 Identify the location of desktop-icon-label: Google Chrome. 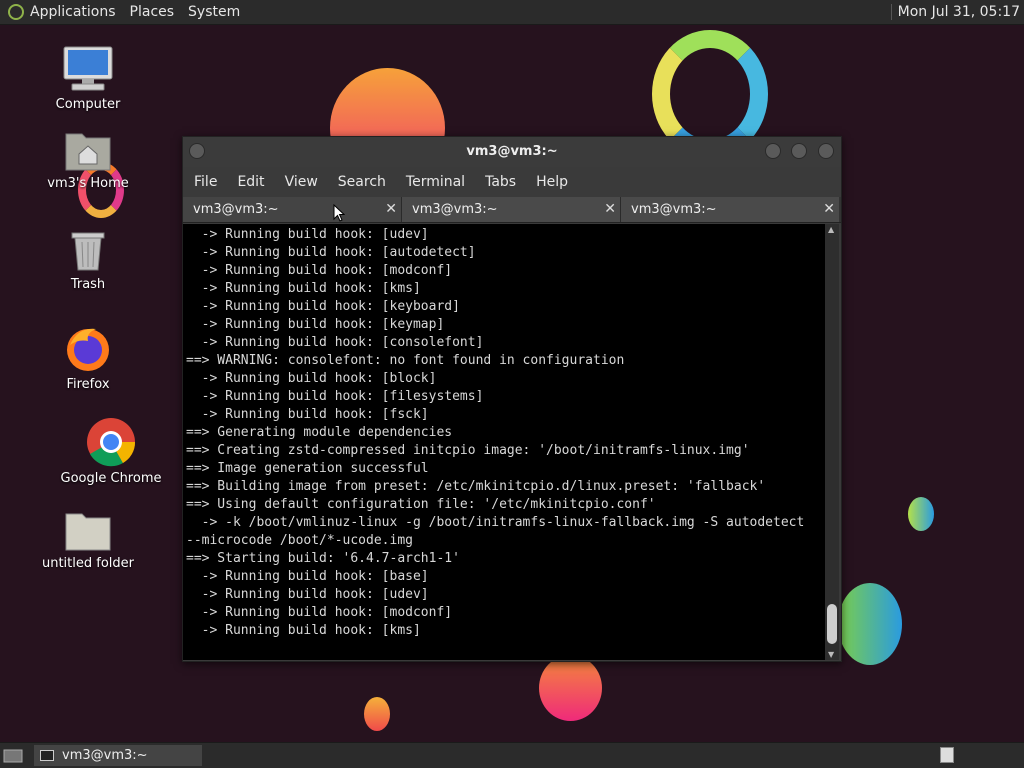
(111, 478).